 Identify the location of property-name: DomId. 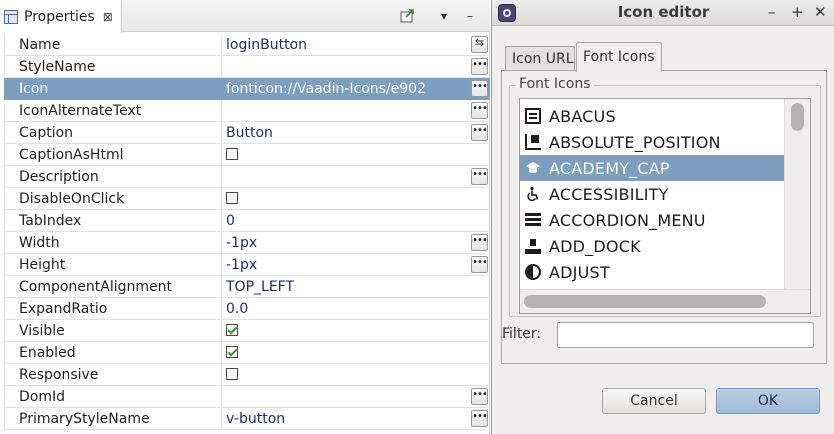
(113, 397).